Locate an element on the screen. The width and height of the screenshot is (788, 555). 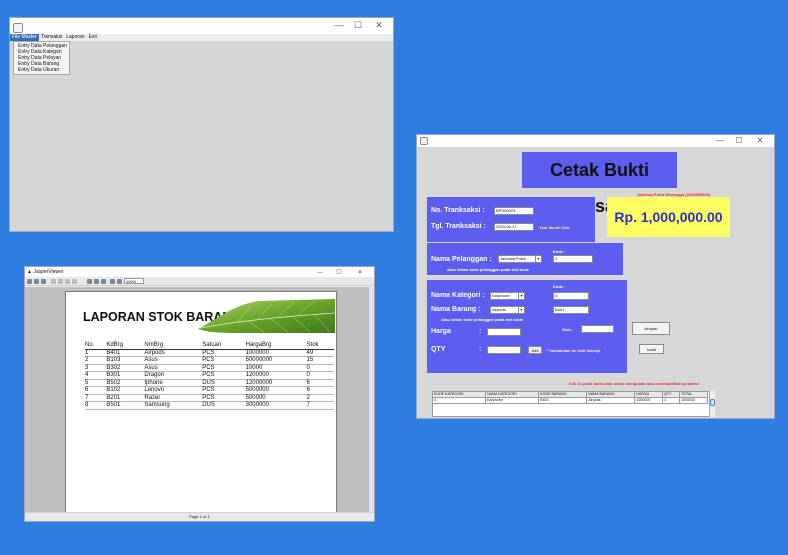
table-scrollbar is located at coordinates (712, 404).